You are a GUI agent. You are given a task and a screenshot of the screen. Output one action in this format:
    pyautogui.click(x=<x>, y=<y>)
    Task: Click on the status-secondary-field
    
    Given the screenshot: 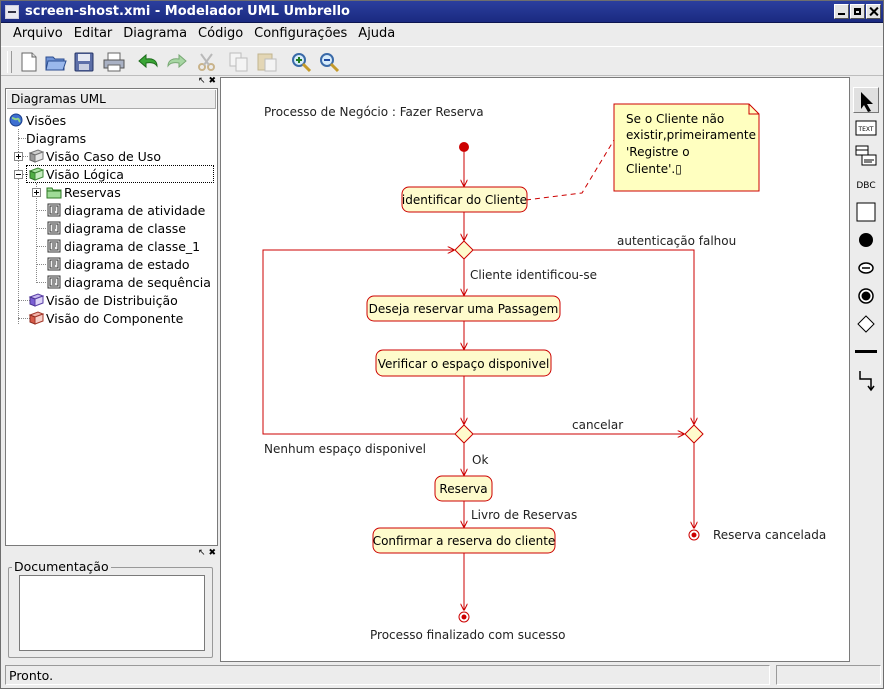 What is the action you would take?
    pyautogui.click(x=828, y=675)
    